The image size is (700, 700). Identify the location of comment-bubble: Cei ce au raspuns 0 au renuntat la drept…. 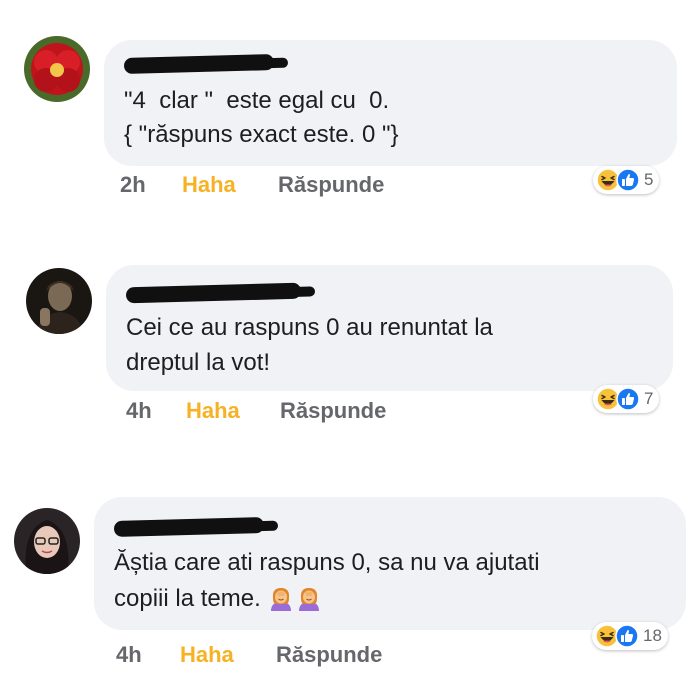
(389, 328).